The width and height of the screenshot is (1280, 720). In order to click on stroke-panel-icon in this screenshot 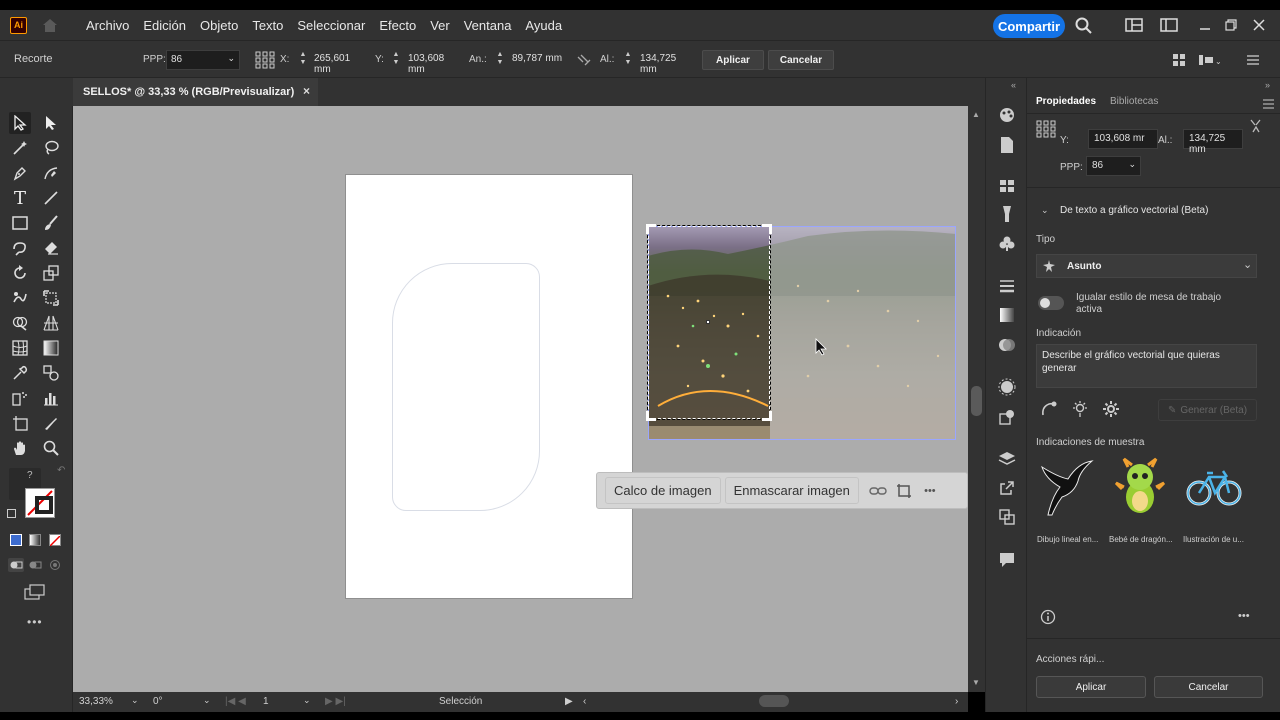, I will do `click(1007, 286)`.